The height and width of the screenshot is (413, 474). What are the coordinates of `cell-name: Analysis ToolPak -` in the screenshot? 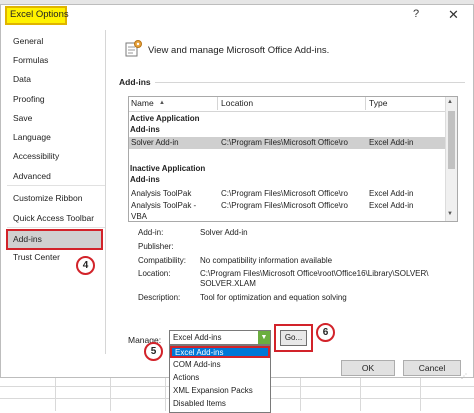 It's located at (164, 205).